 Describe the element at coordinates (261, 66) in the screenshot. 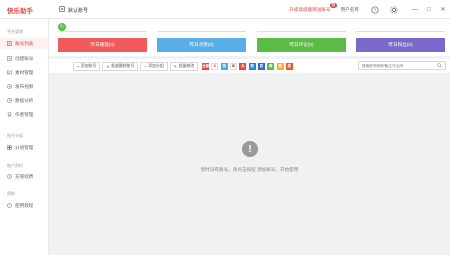

I see `platform-baijia-icon: 百` at that location.